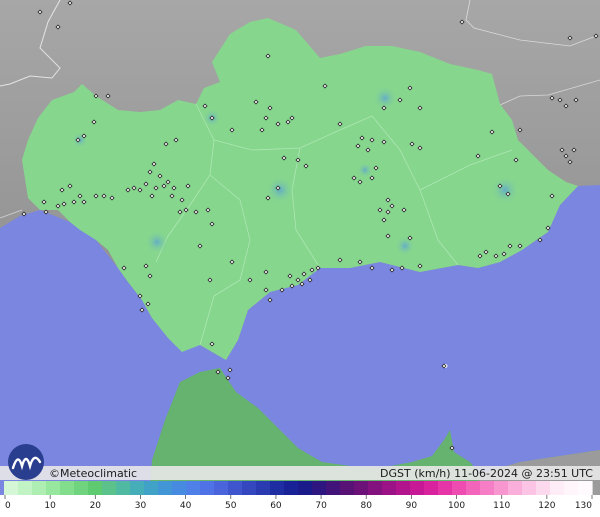 The height and width of the screenshot is (517, 600). Describe the element at coordinates (300, 499) in the screenshot. I see `legend-scale` at that location.